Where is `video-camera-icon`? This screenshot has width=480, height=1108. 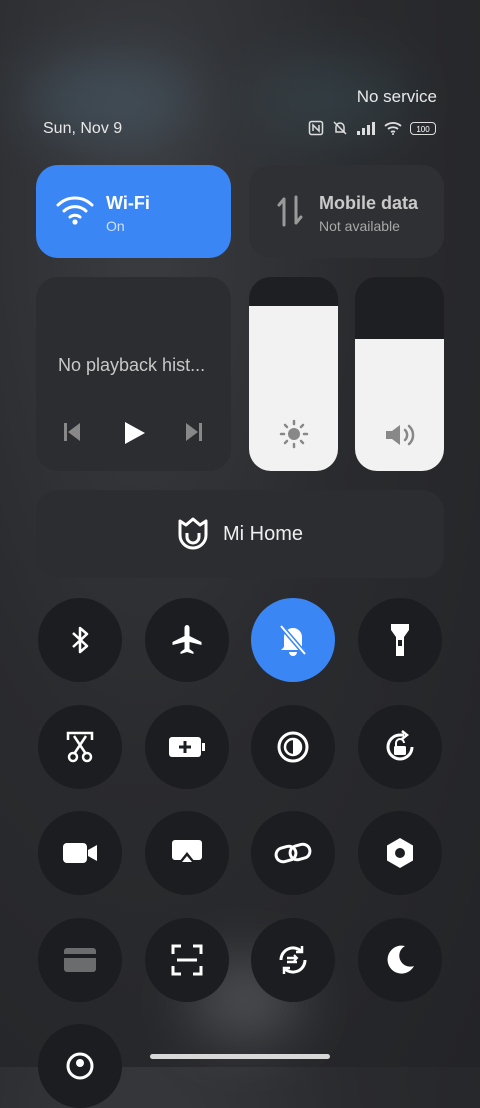 video-camera-icon is located at coordinates (80, 853).